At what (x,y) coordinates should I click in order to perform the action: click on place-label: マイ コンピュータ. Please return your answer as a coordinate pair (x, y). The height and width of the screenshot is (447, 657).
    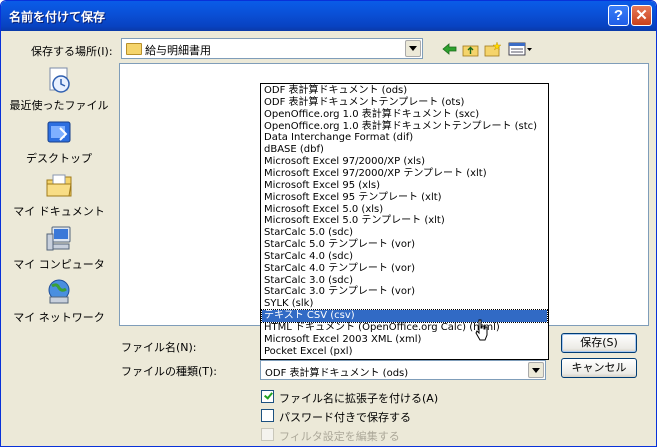
    Looking at the image, I should click on (59, 264).